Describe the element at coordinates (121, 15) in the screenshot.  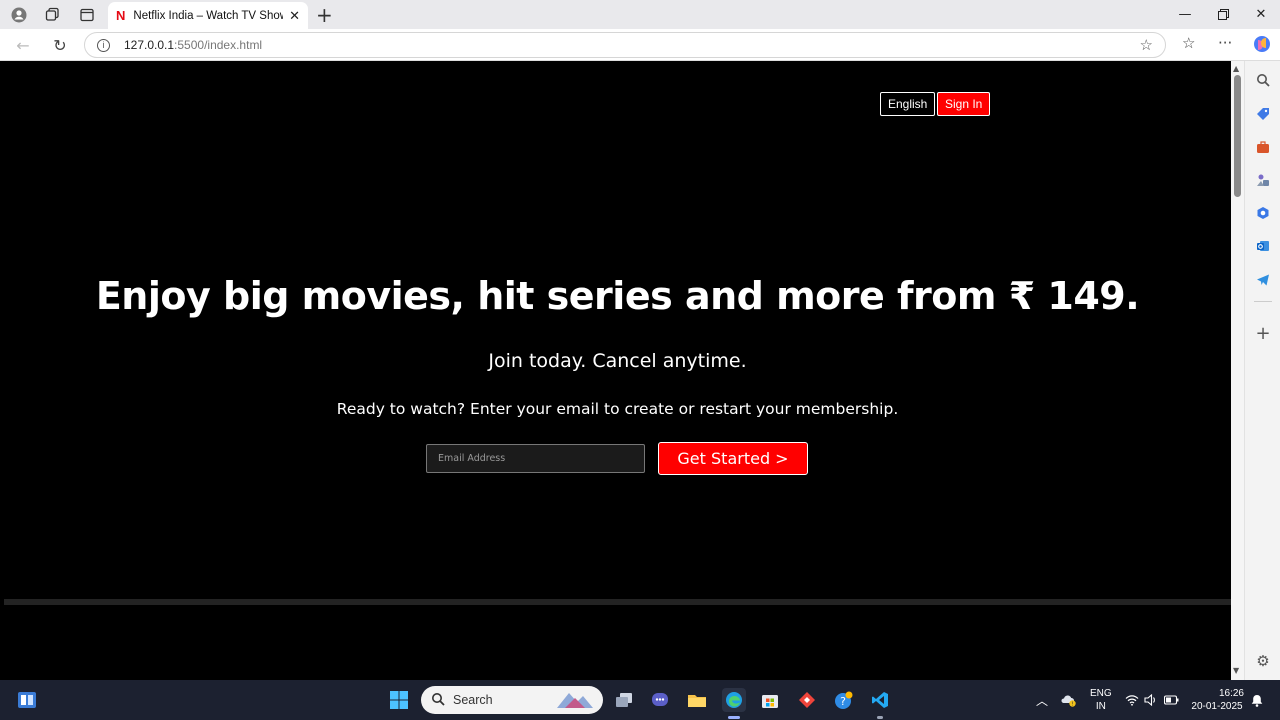
I see `netflix-favicon-icon: N` at that location.